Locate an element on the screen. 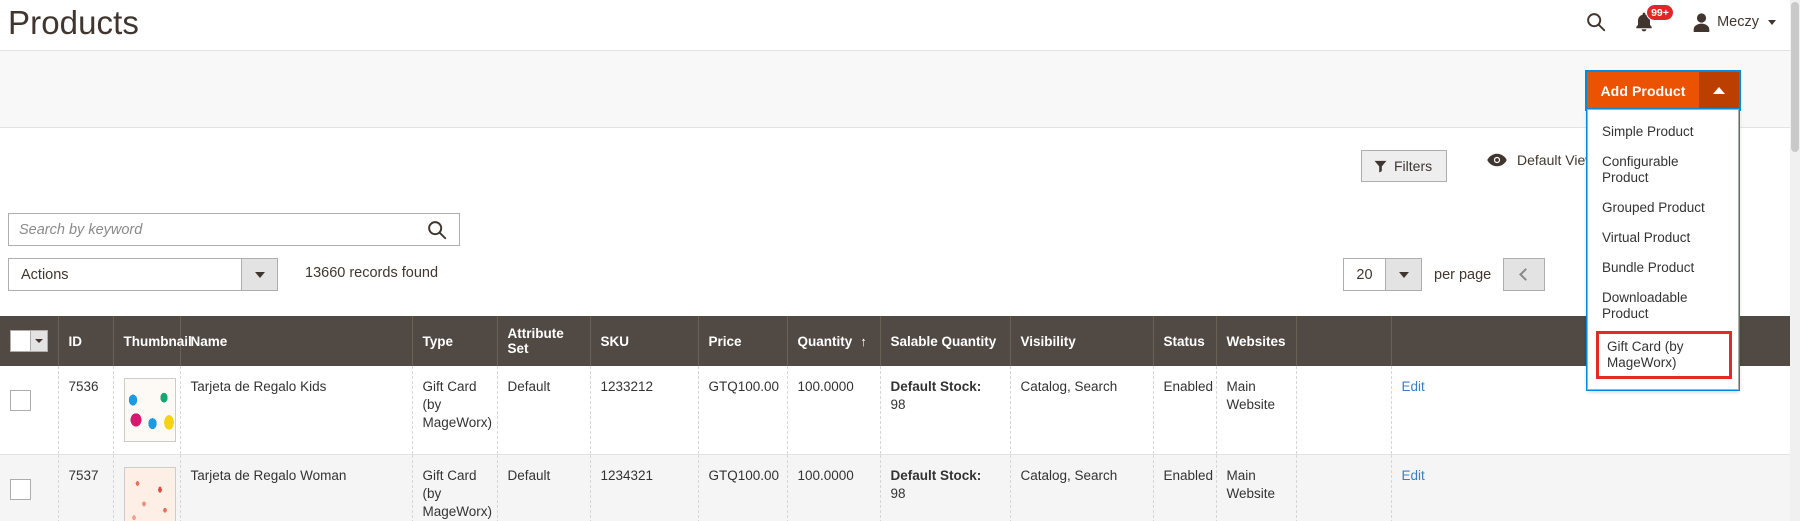  salable-stock-label: Default Stock is located at coordinates (933, 475).